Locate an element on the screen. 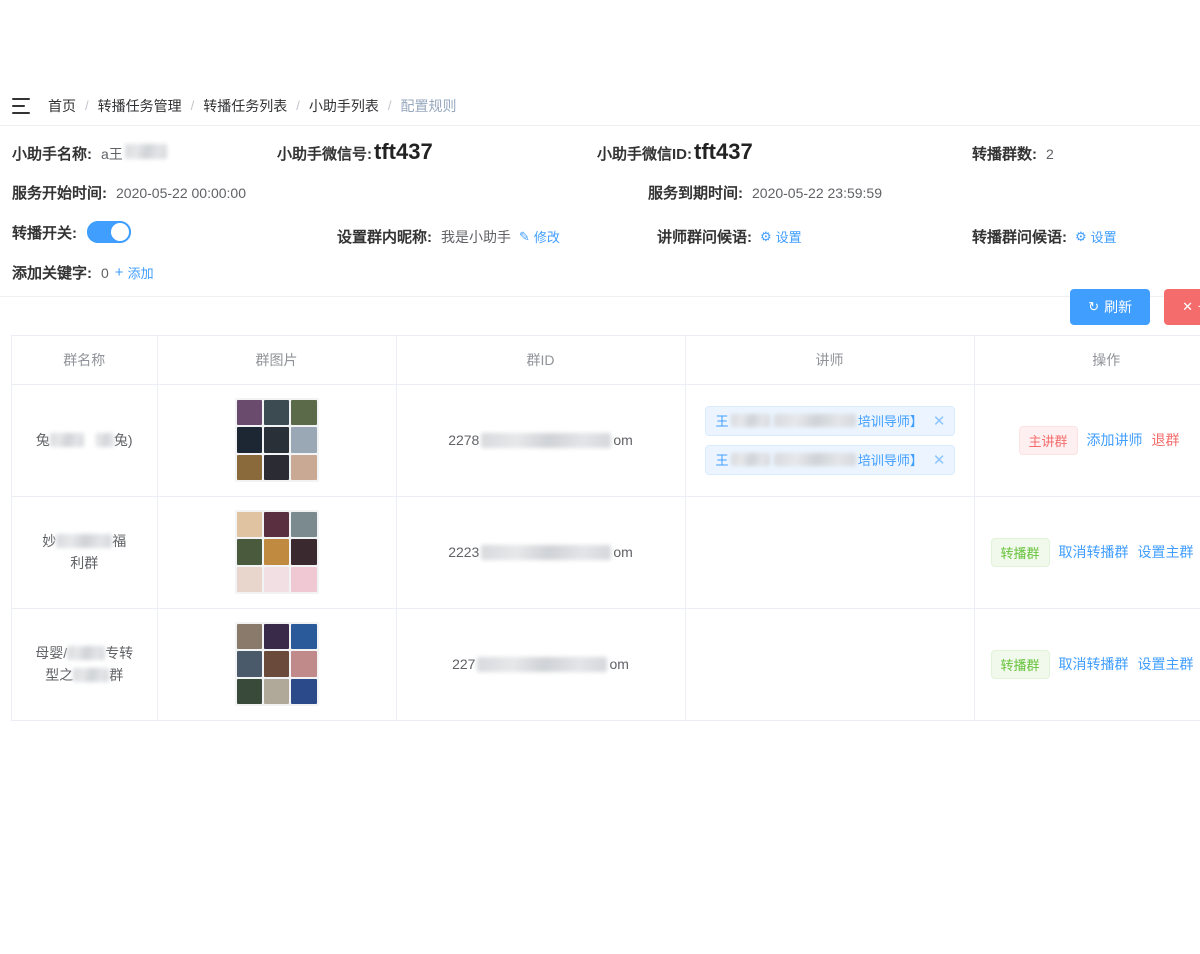 The width and height of the screenshot is (1200, 954). group-id-text: 2278 om is located at coordinates (540, 440).